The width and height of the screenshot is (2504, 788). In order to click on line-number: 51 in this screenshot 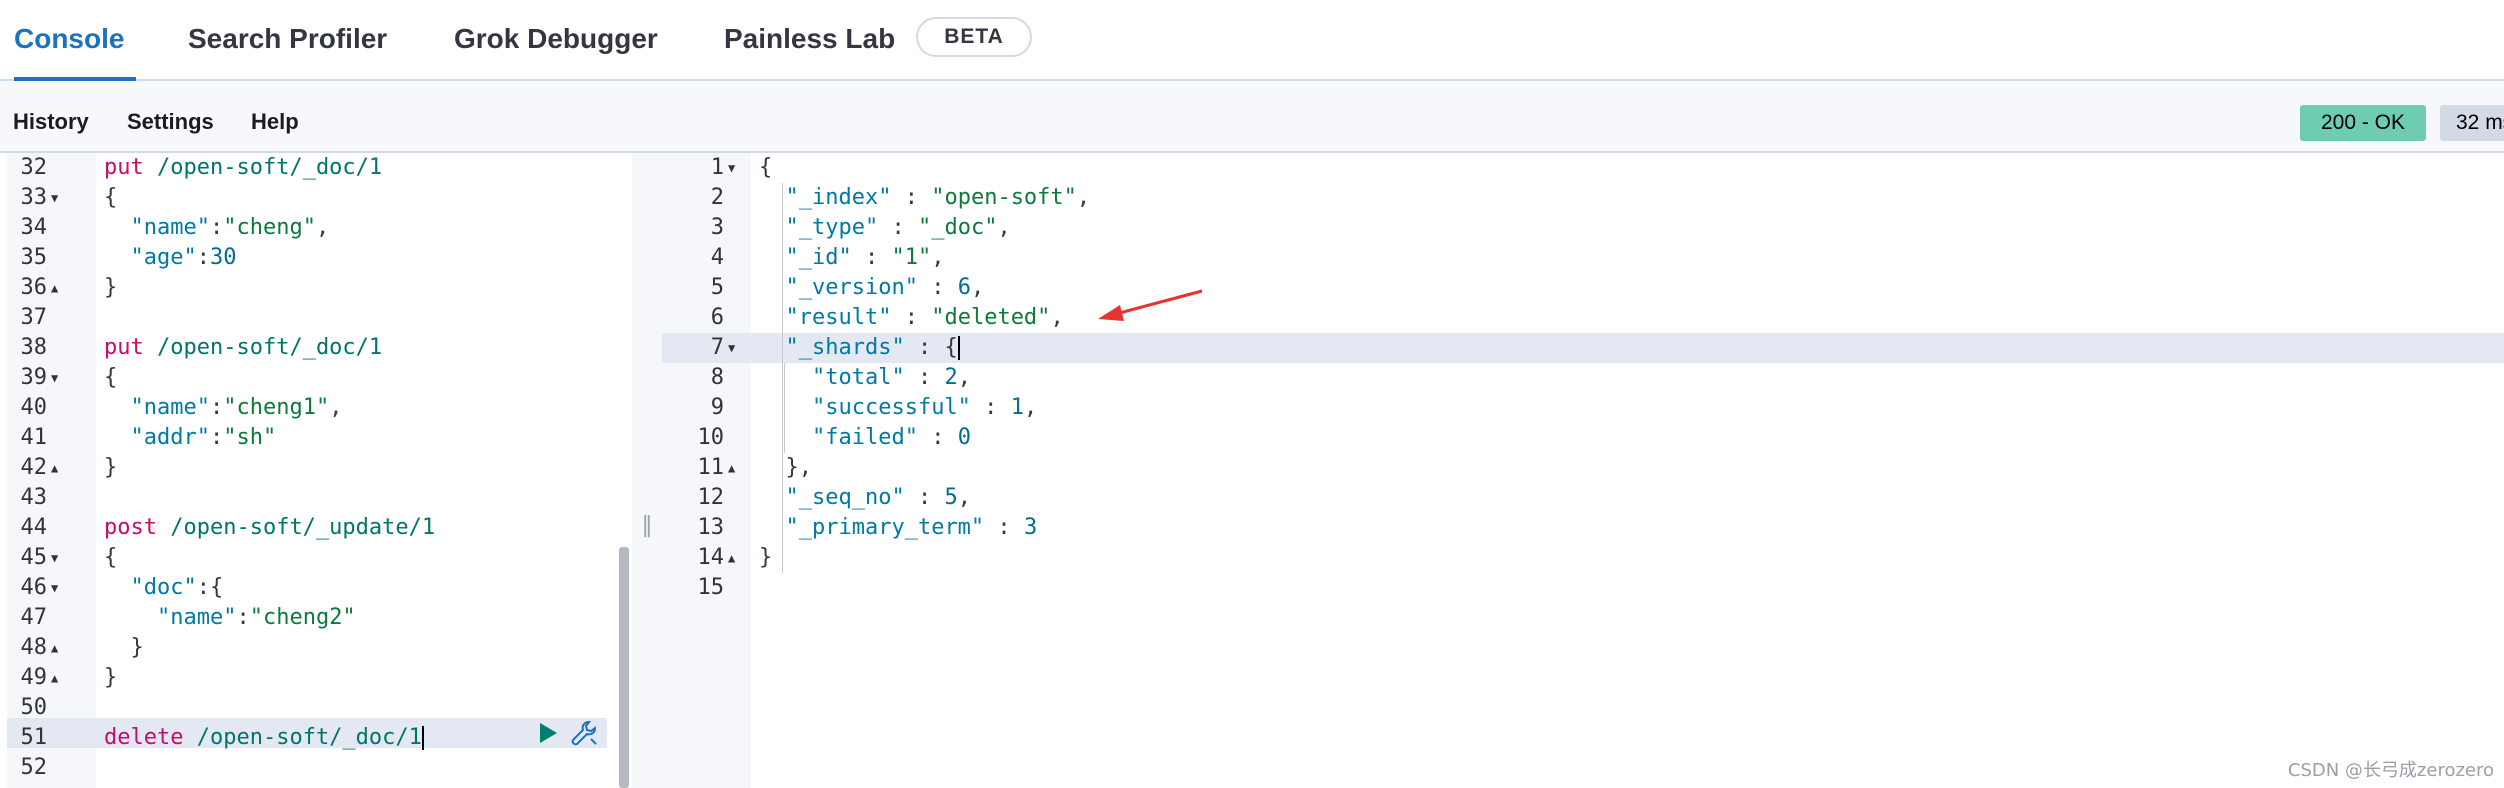, I will do `click(34, 737)`.